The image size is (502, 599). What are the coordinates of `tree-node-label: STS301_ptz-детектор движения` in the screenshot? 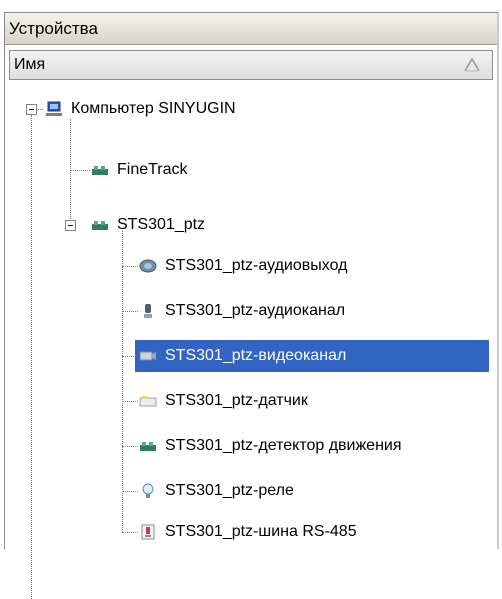 It's located at (283, 445).